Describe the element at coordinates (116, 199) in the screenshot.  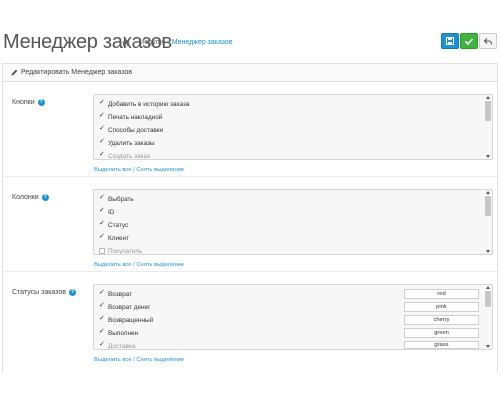
I see `list-item: ✓ Выбрать` at that location.